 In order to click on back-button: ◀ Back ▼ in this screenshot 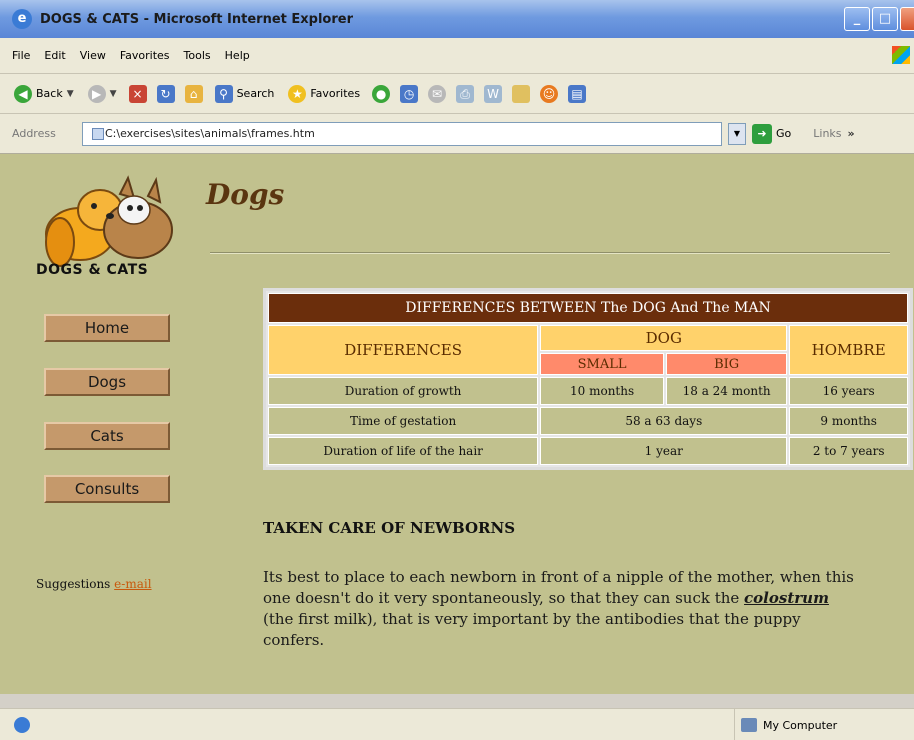, I will do `click(44, 94)`.